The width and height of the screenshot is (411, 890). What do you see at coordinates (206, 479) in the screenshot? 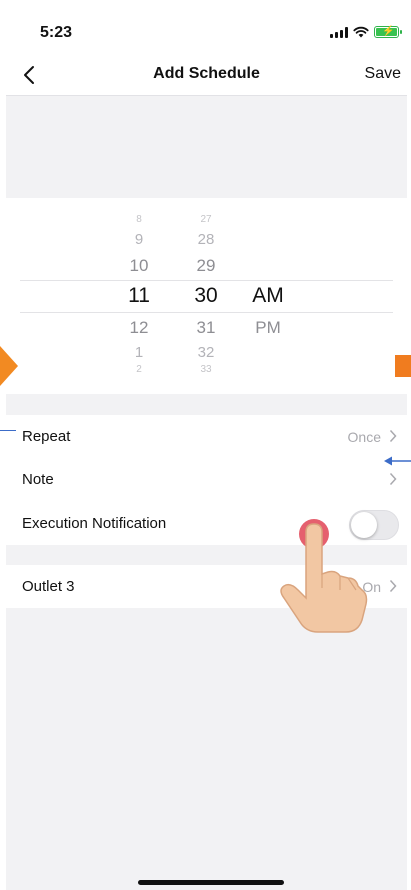
I see `note-row: Note` at bounding box center [206, 479].